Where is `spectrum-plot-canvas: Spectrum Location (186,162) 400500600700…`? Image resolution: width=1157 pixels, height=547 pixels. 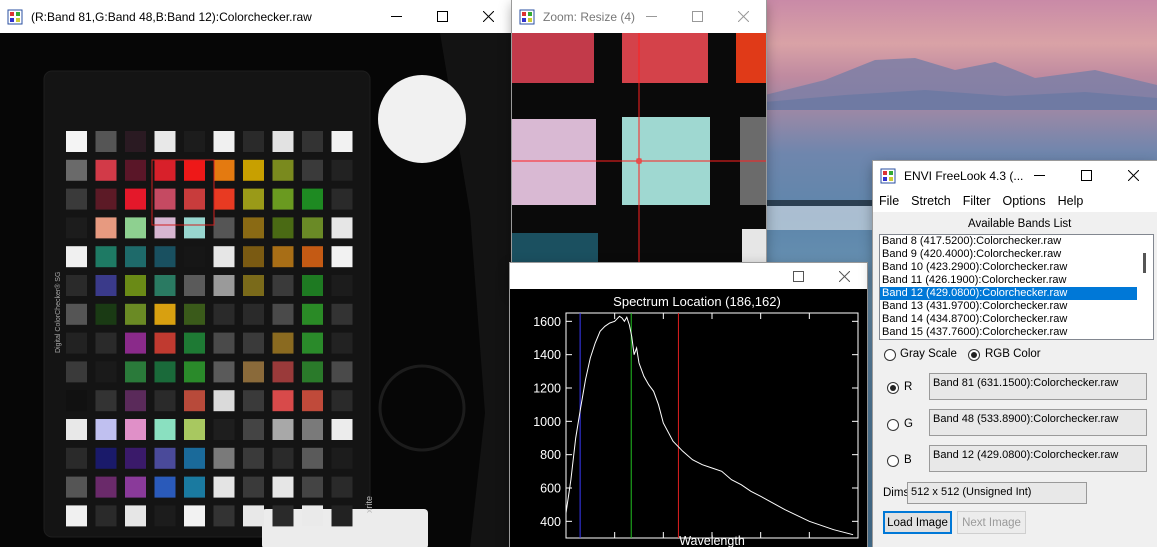 spectrum-plot-canvas: Spectrum Location (186,162) 400500600700… is located at coordinates (688, 418).